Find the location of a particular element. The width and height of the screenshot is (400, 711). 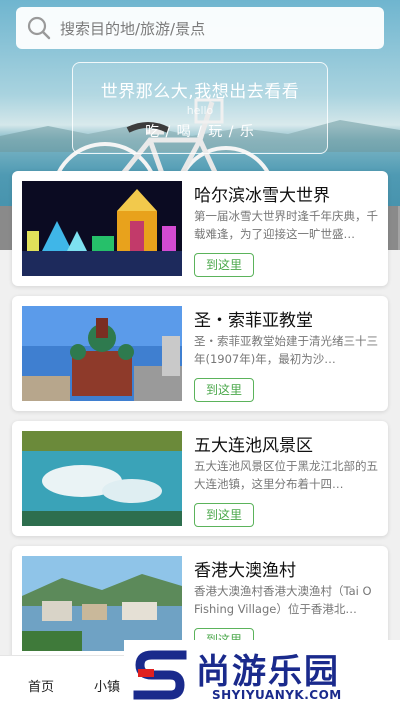

watermark-brand: 尚游乐园 is located at coordinates (268, 672).